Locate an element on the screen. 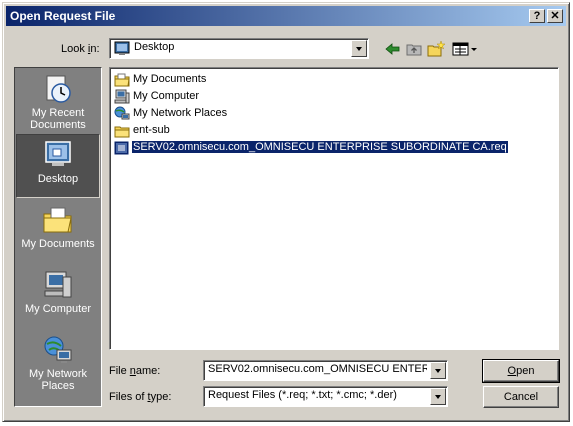 The image size is (573, 426). place-my-recent-documents: My Recent Documents is located at coordinates (58, 101).